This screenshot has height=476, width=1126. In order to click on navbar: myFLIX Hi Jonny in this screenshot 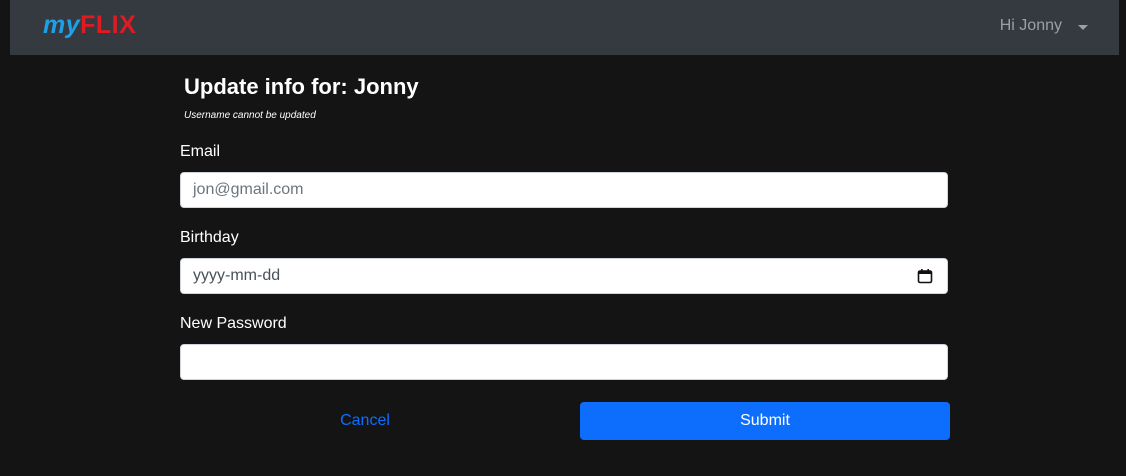, I will do `click(564, 27)`.